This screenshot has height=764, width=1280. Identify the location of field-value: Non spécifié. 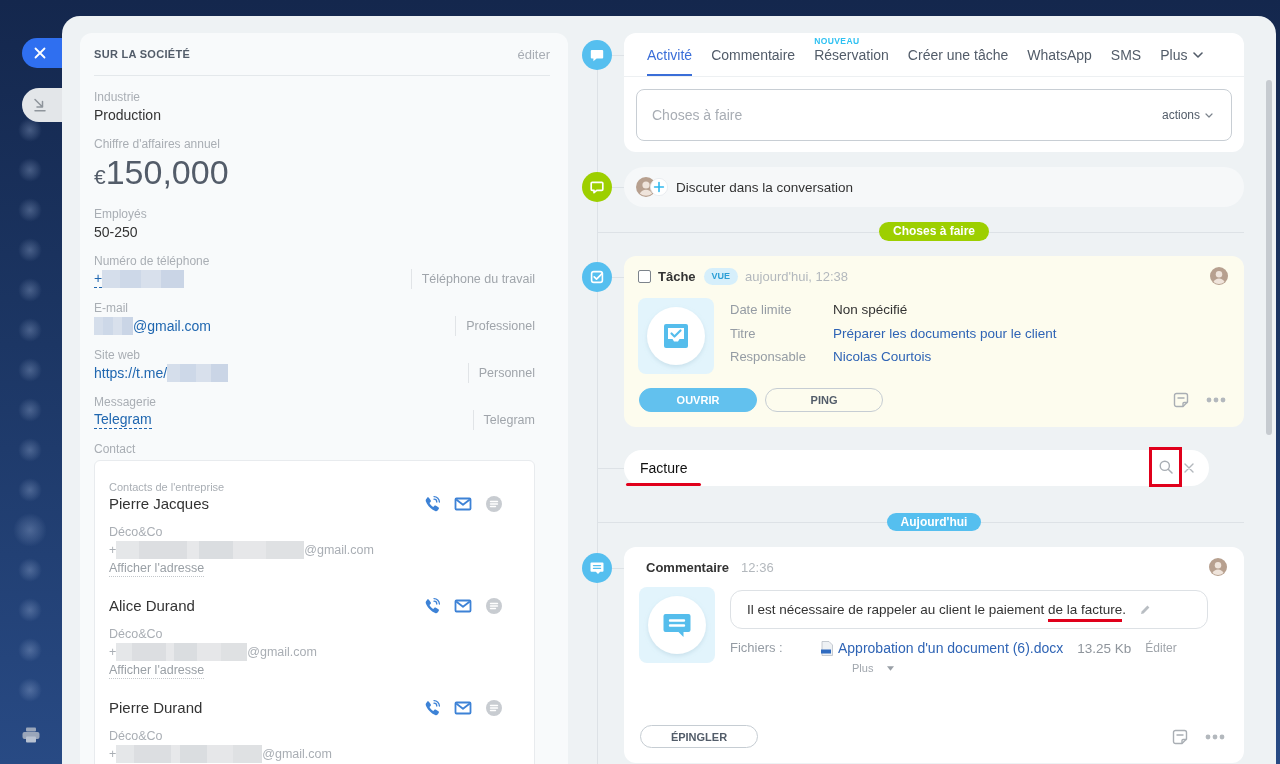
(870, 310).